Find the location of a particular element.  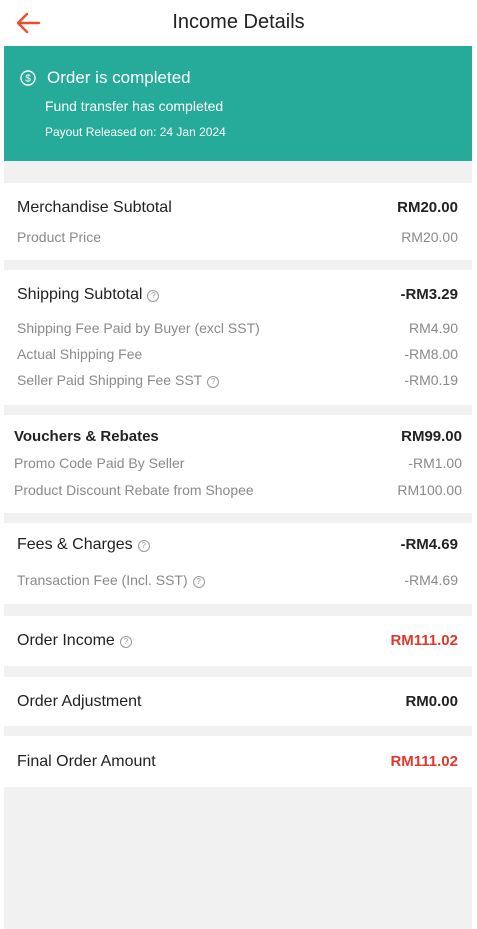

order-adjustment-label: Order Adjustment is located at coordinates (79, 701).